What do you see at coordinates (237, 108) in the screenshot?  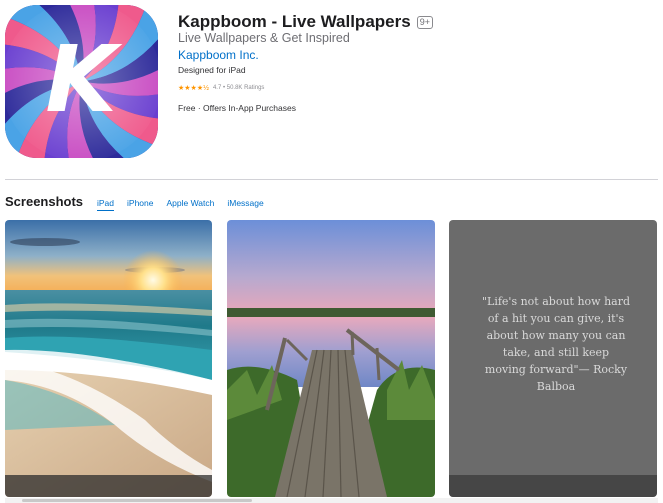 I see `price-label: Free · Offers In-App Purchases` at bounding box center [237, 108].